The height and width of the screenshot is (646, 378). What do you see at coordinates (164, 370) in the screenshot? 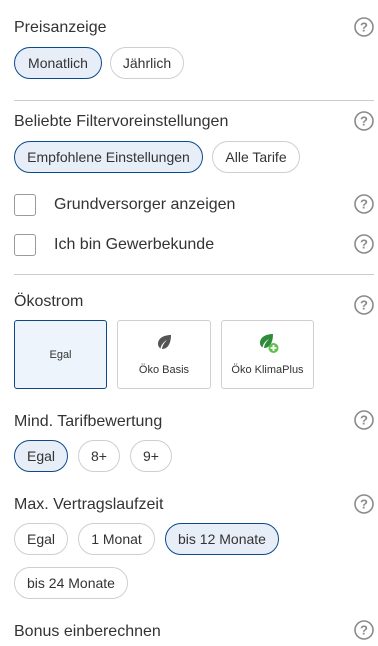
I see `eco-option-basic-label: Öko Basis` at bounding box center [164, 370].